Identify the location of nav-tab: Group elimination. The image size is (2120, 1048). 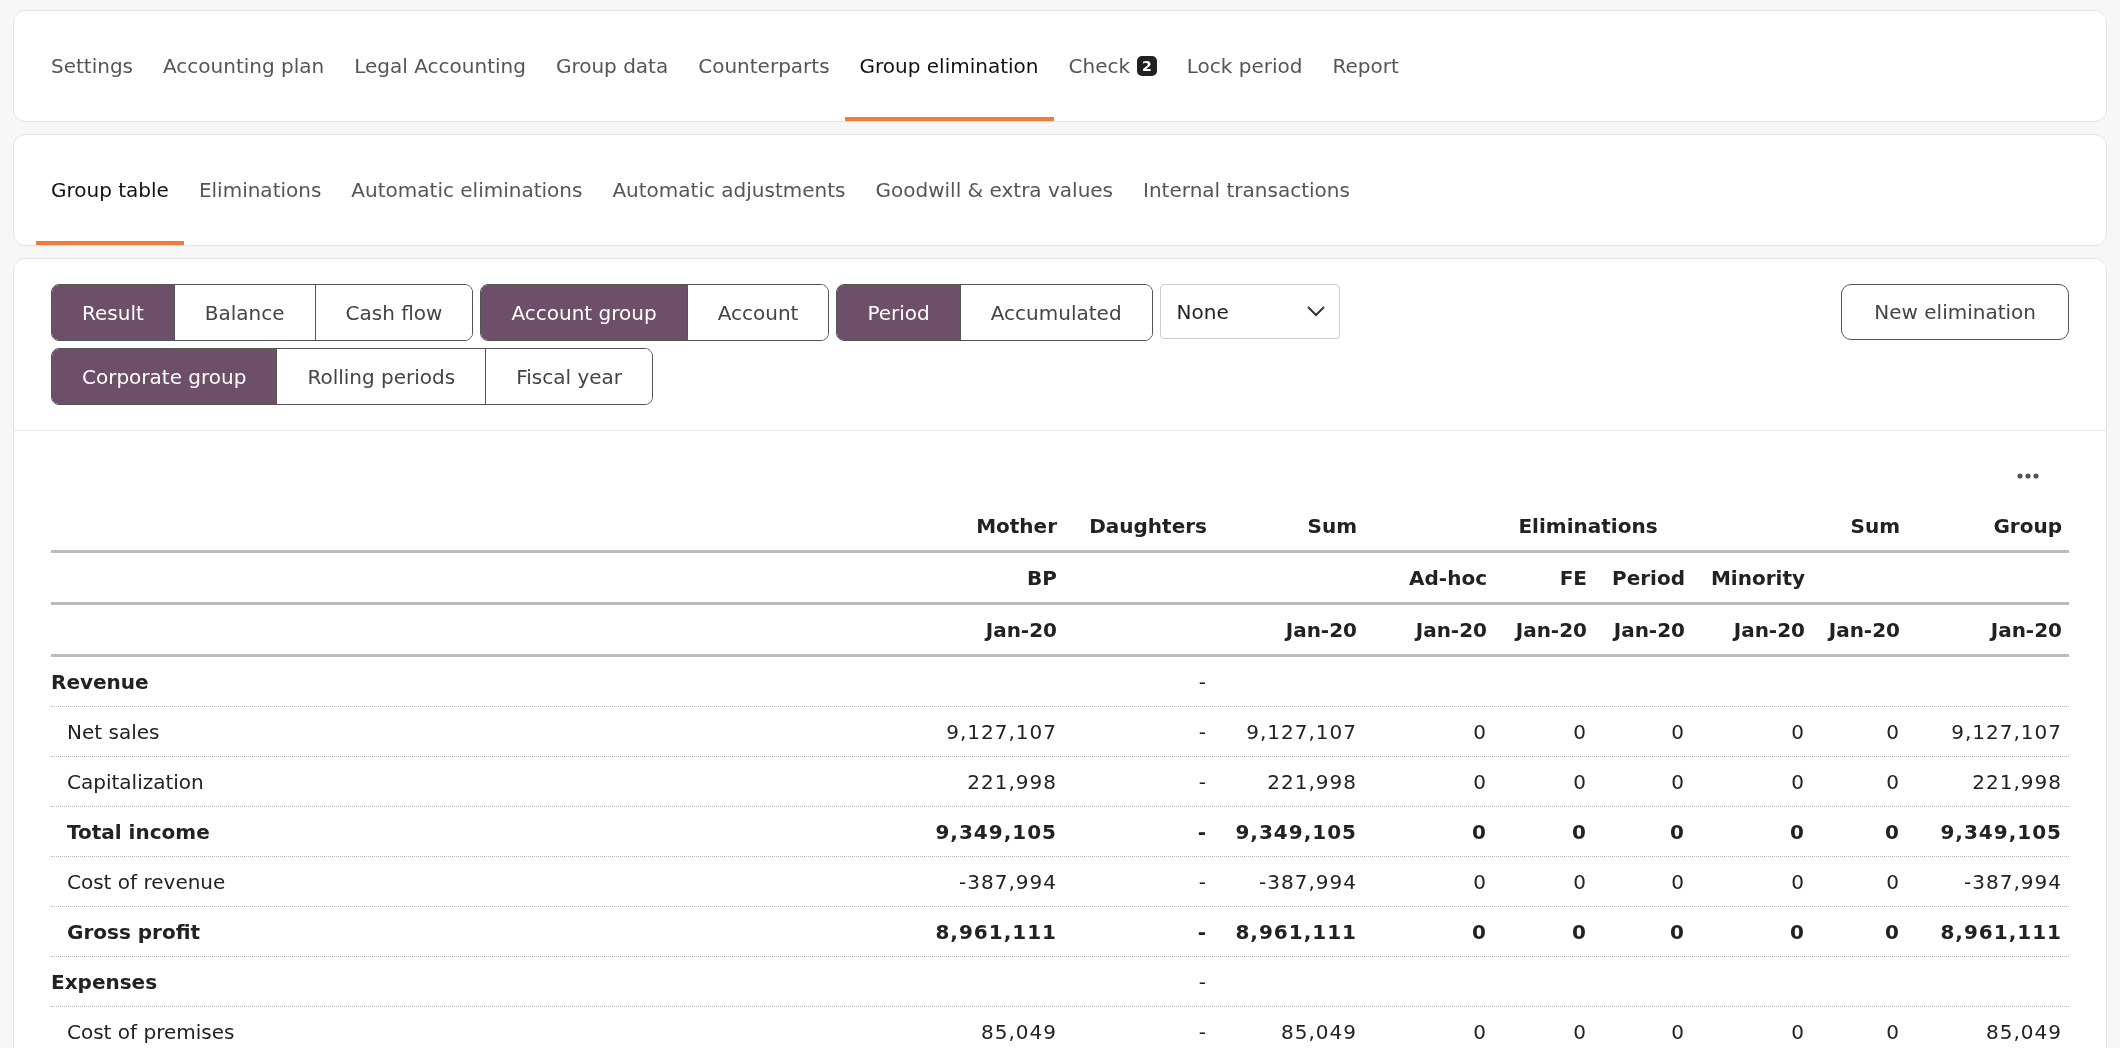
(949, 68).